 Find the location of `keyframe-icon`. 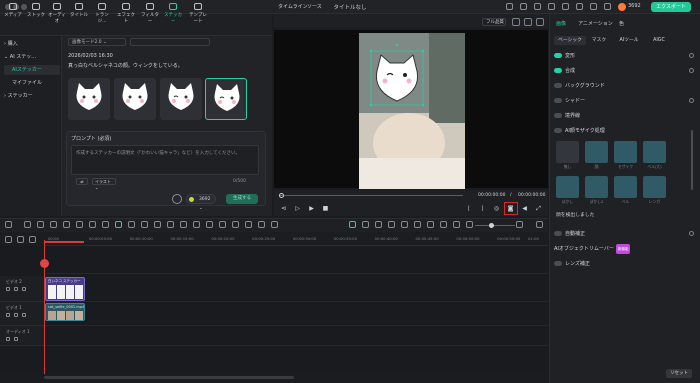

keyframe-icon is located at coordinates (209, 224).